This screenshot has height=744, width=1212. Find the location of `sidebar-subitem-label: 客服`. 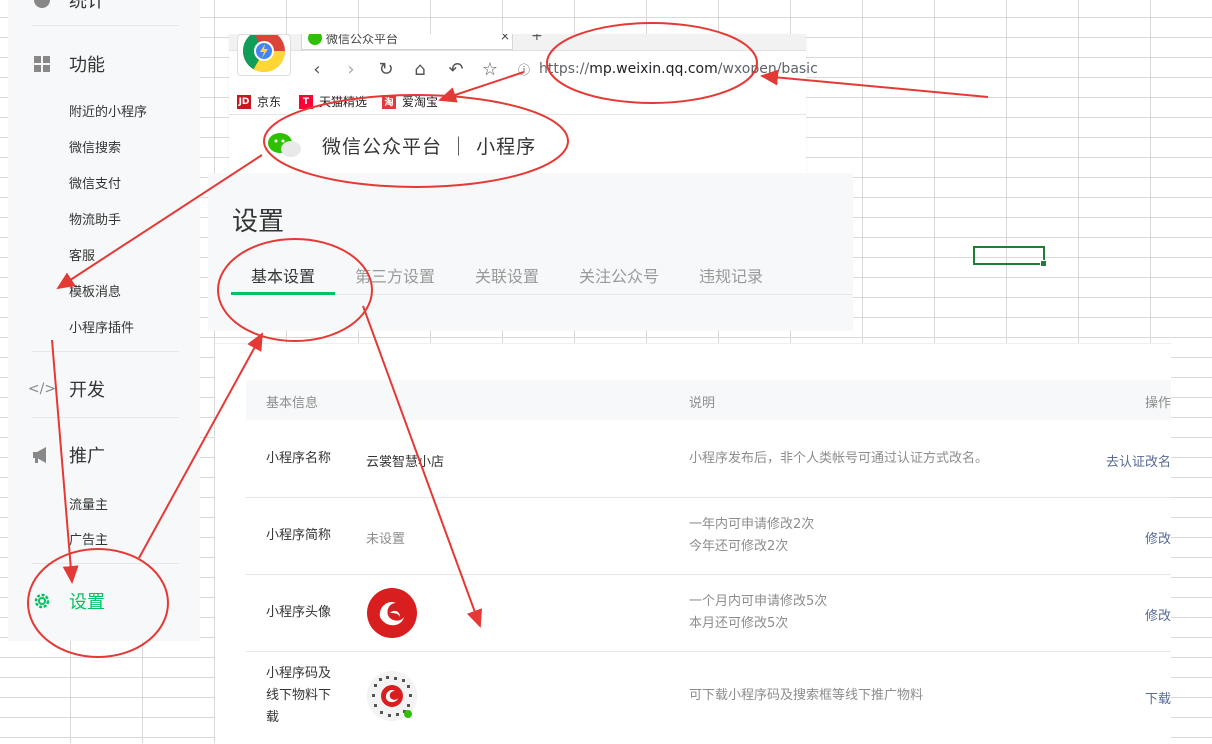

sidebar-subitem-label: 客服 is located at coordinates (82, 256).